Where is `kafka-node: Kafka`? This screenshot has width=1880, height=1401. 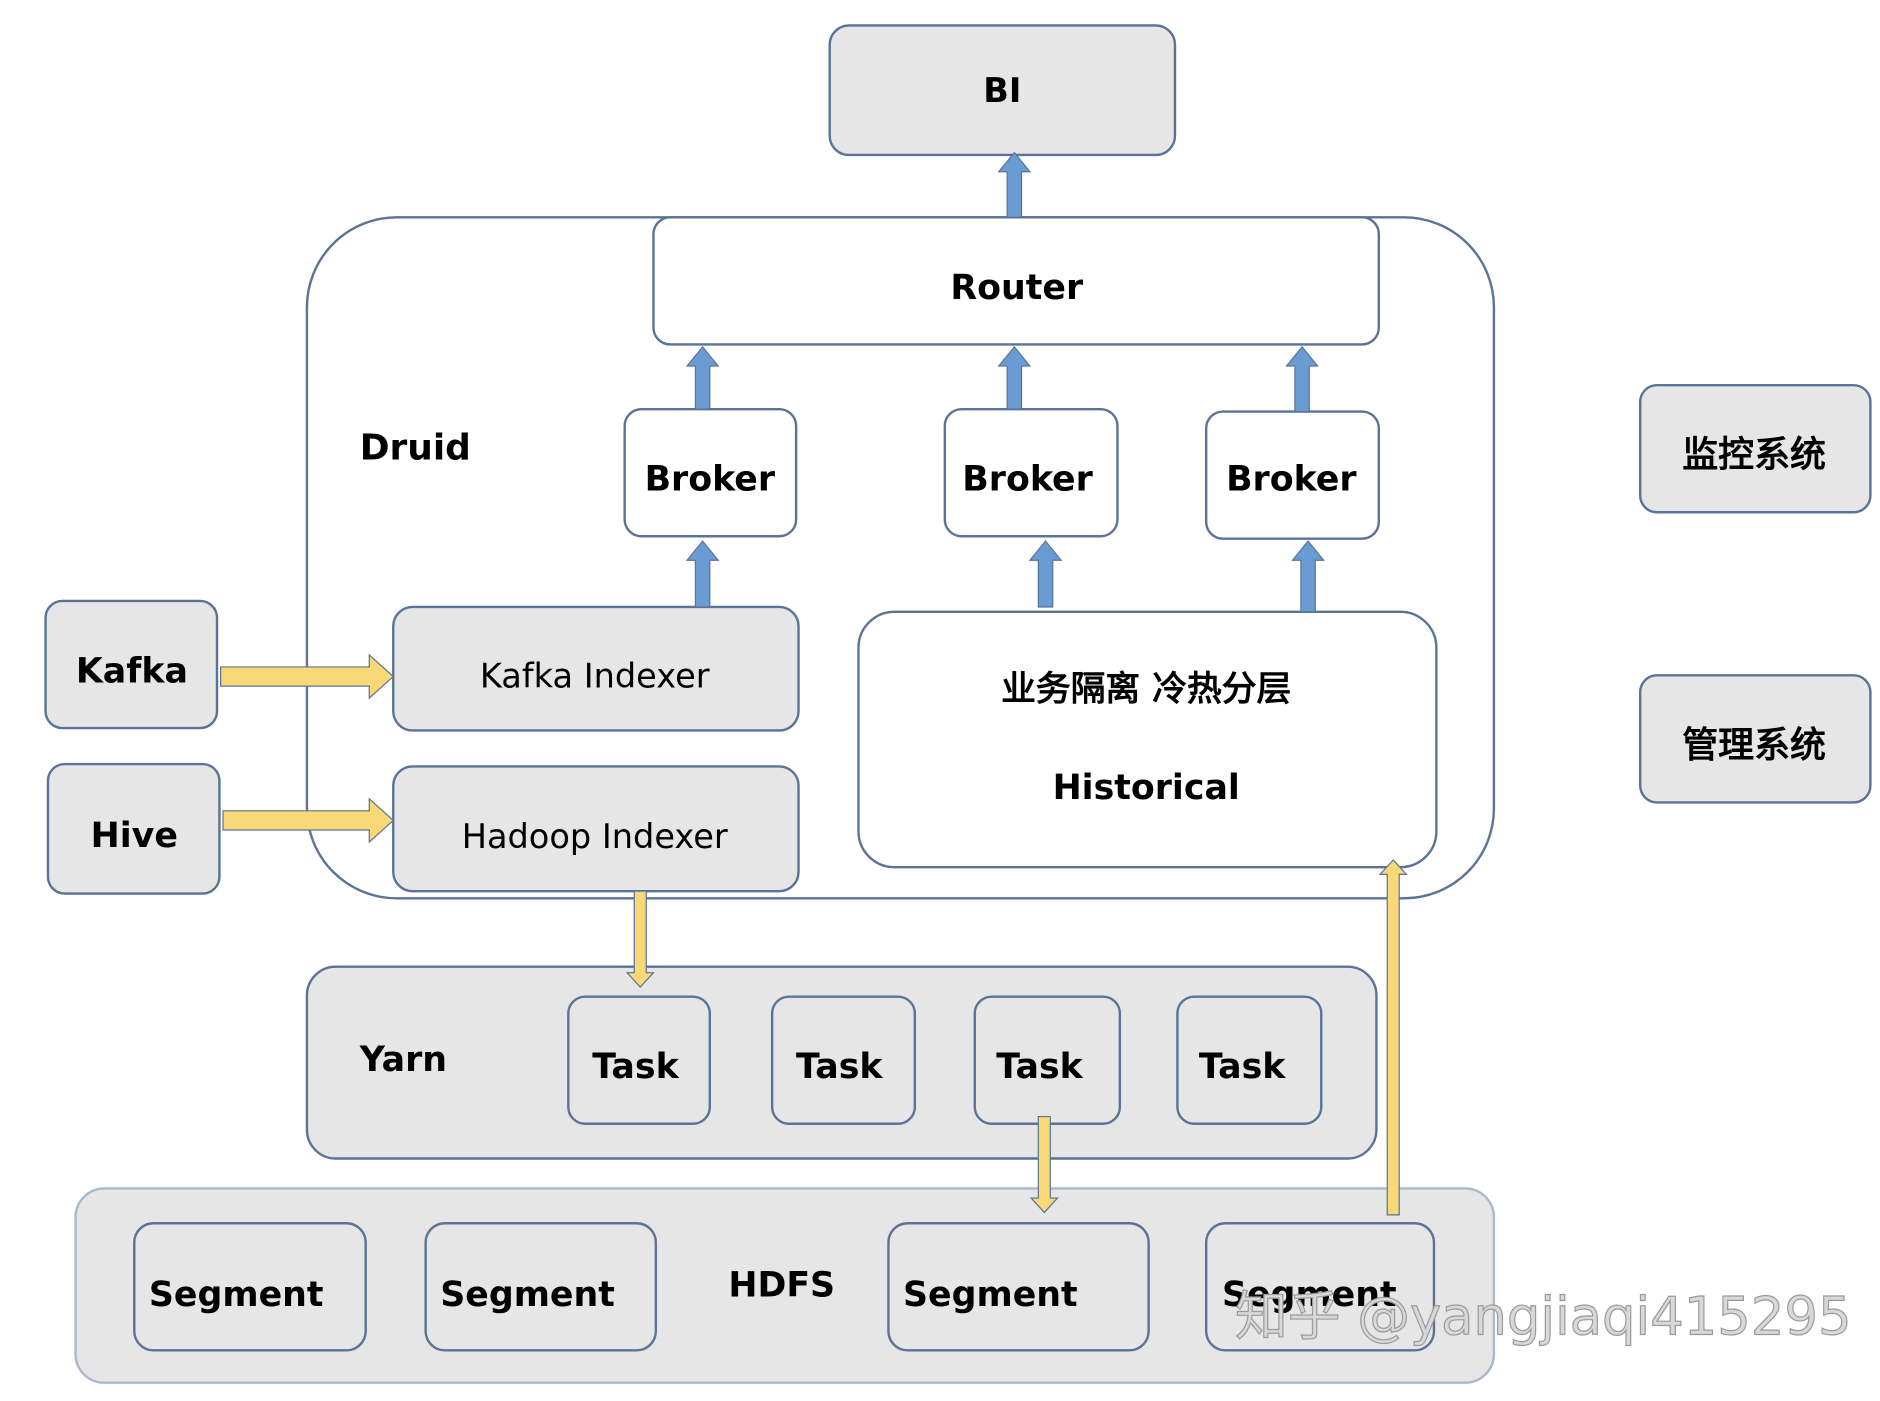 kafka-node: Kafka is located at coordinates (131, 664).